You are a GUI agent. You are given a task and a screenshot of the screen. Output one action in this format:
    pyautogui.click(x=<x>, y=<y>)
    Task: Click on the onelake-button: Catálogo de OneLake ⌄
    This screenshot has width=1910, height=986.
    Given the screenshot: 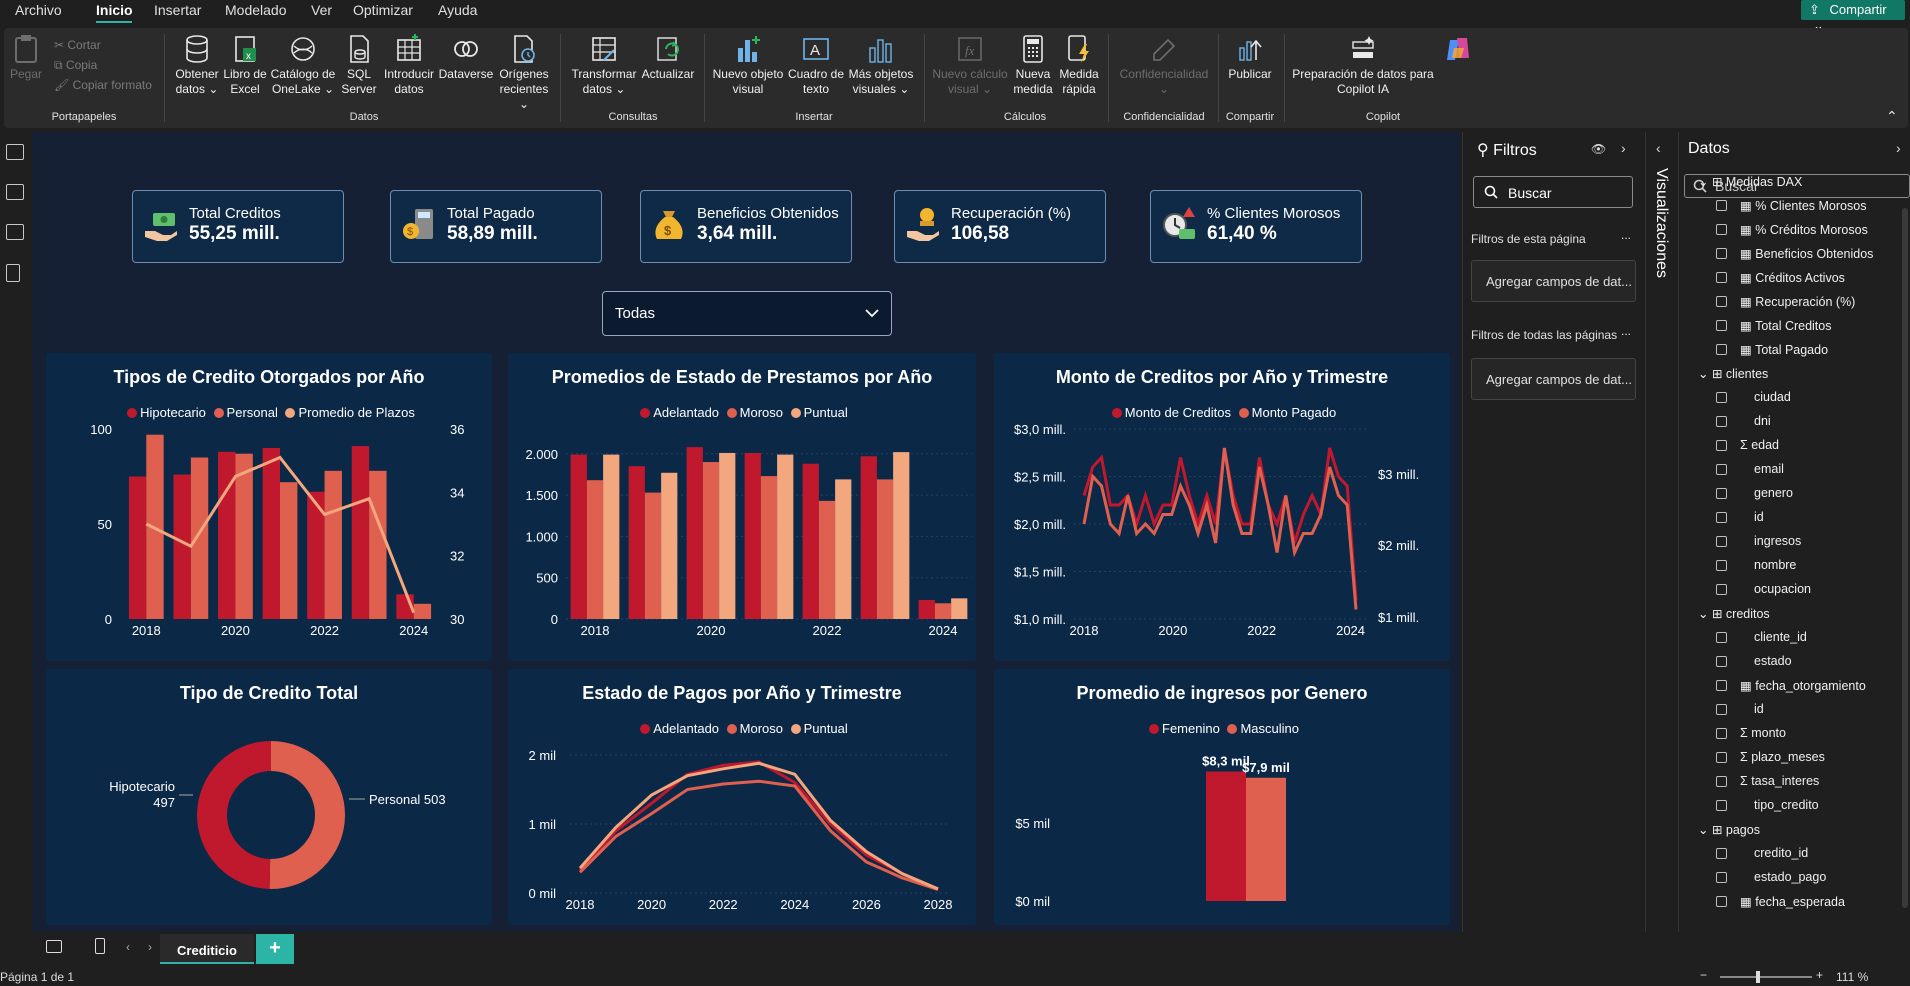 What is the action you would take?
    pyautogui.click(x=303, y=65)
    